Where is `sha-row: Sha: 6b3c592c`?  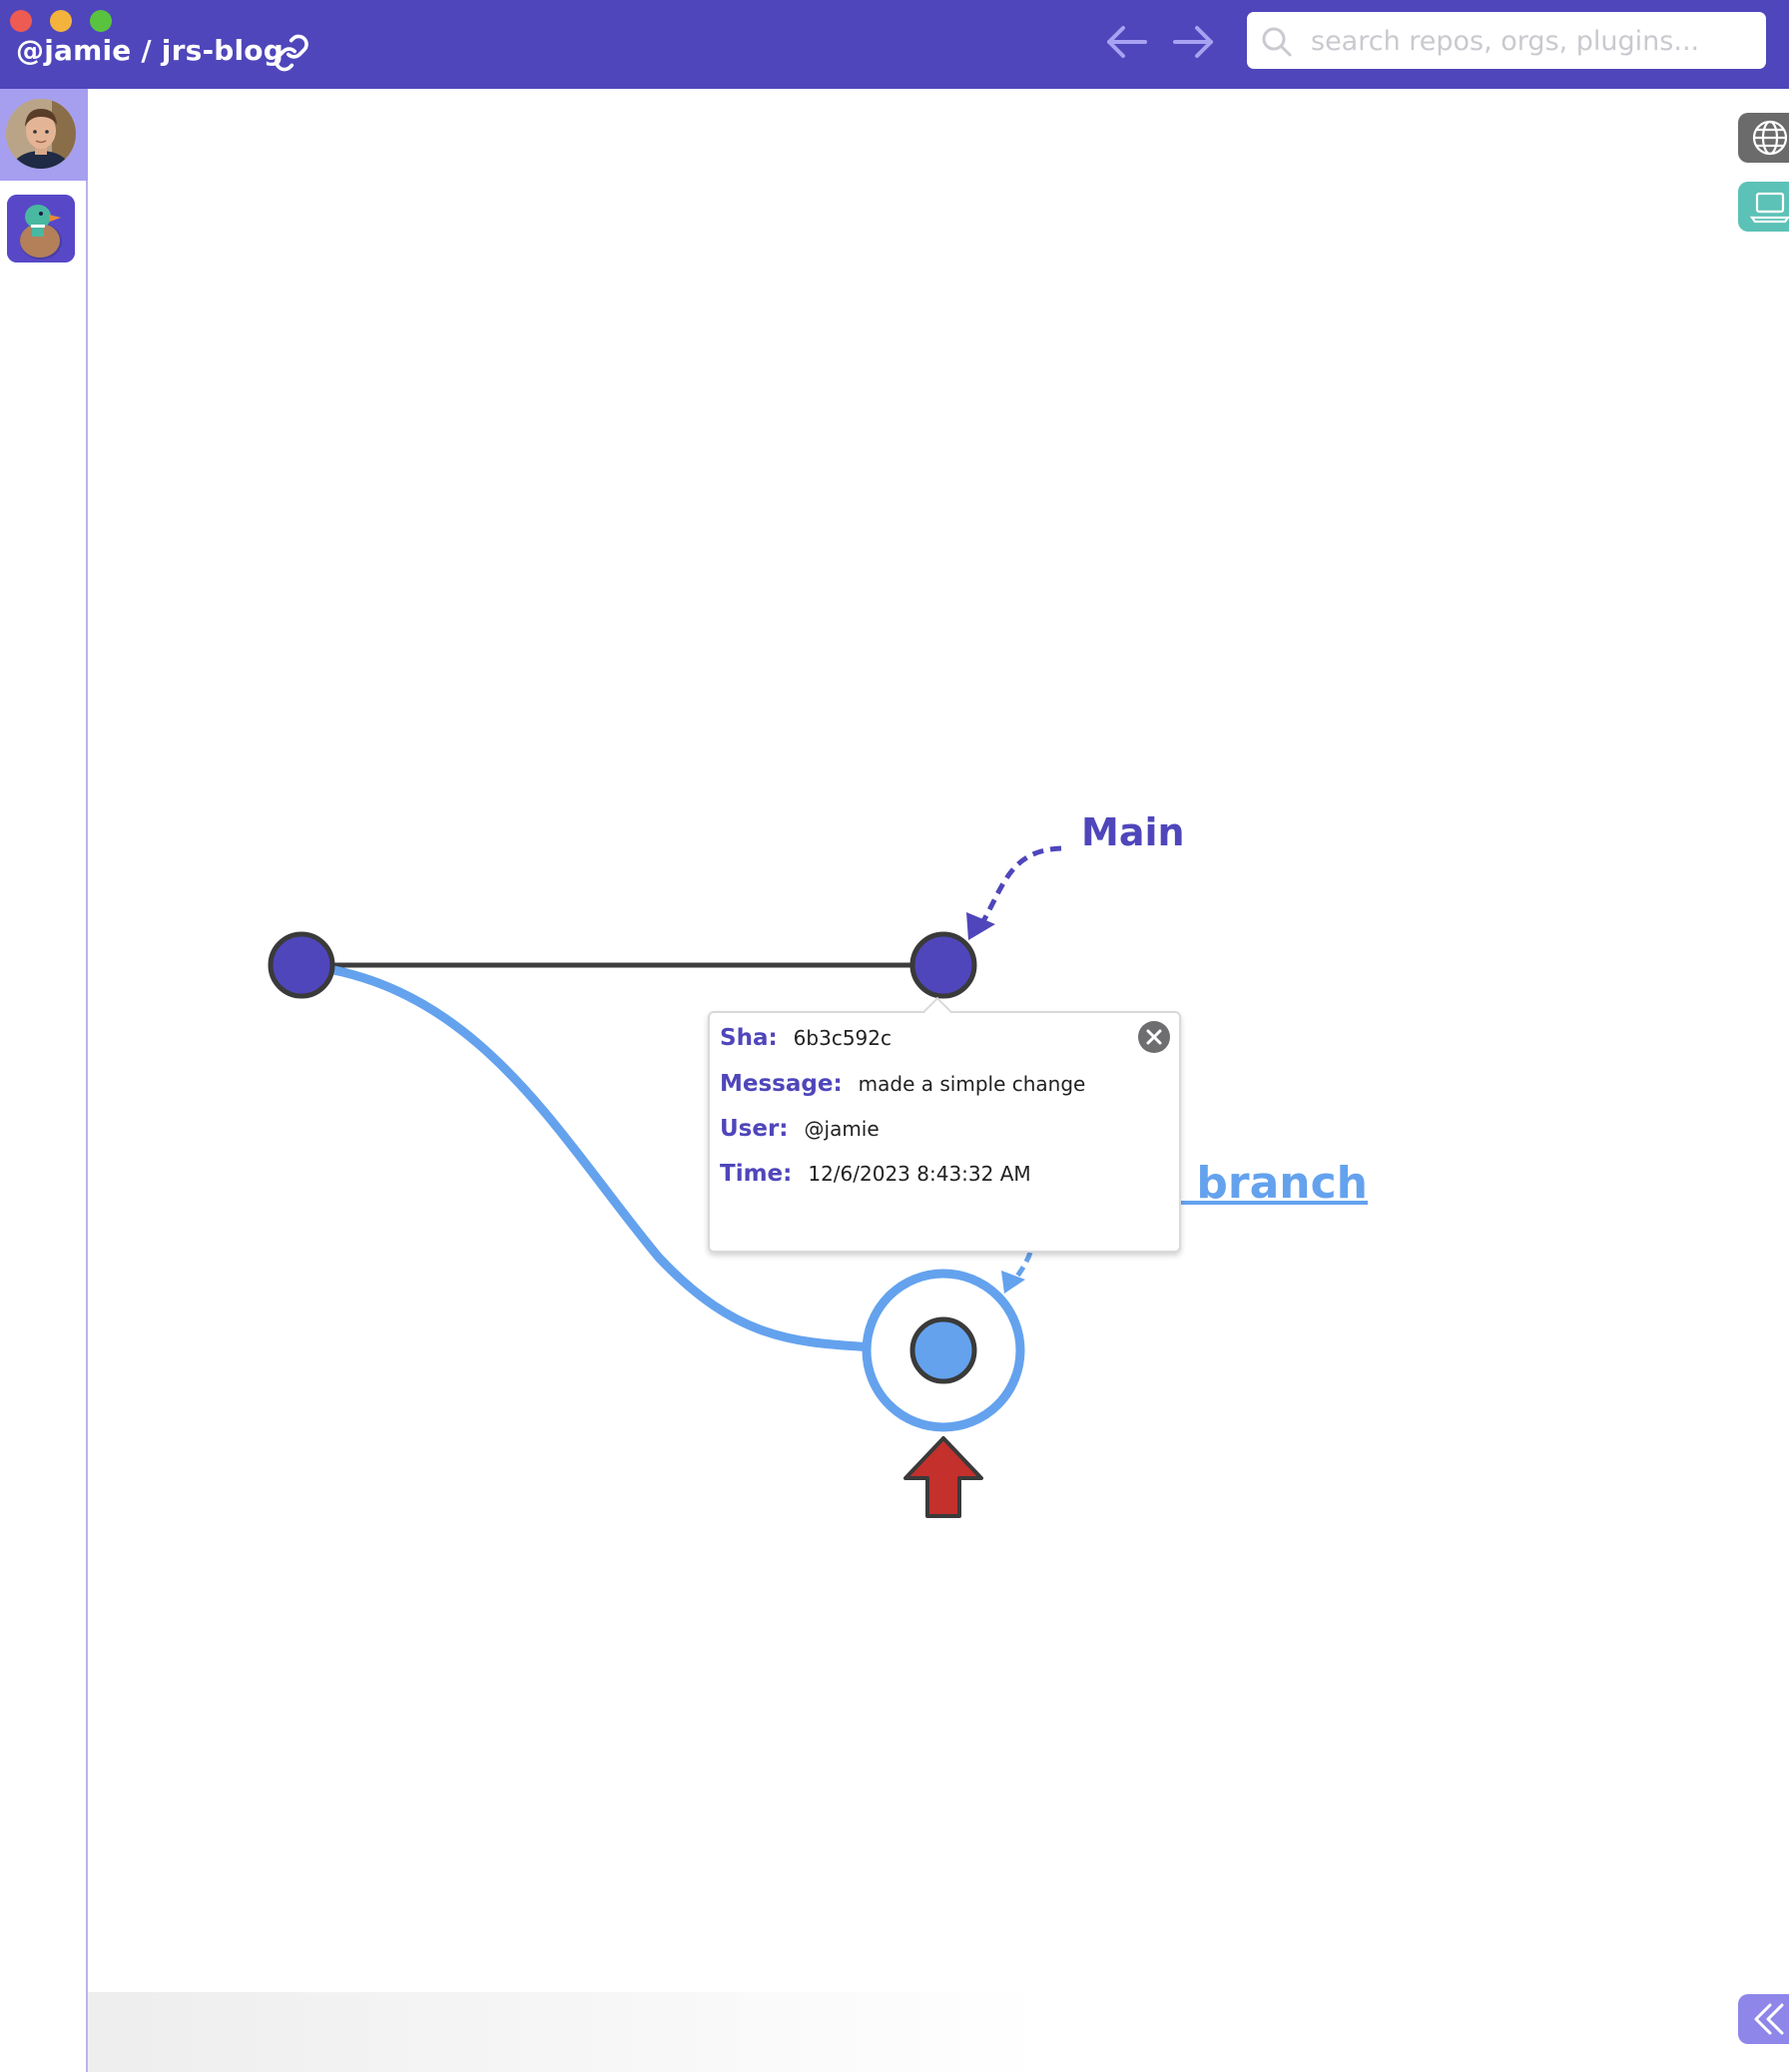
sha-row: Sha: 6b3c592c is located at coordinates (806, 1038).